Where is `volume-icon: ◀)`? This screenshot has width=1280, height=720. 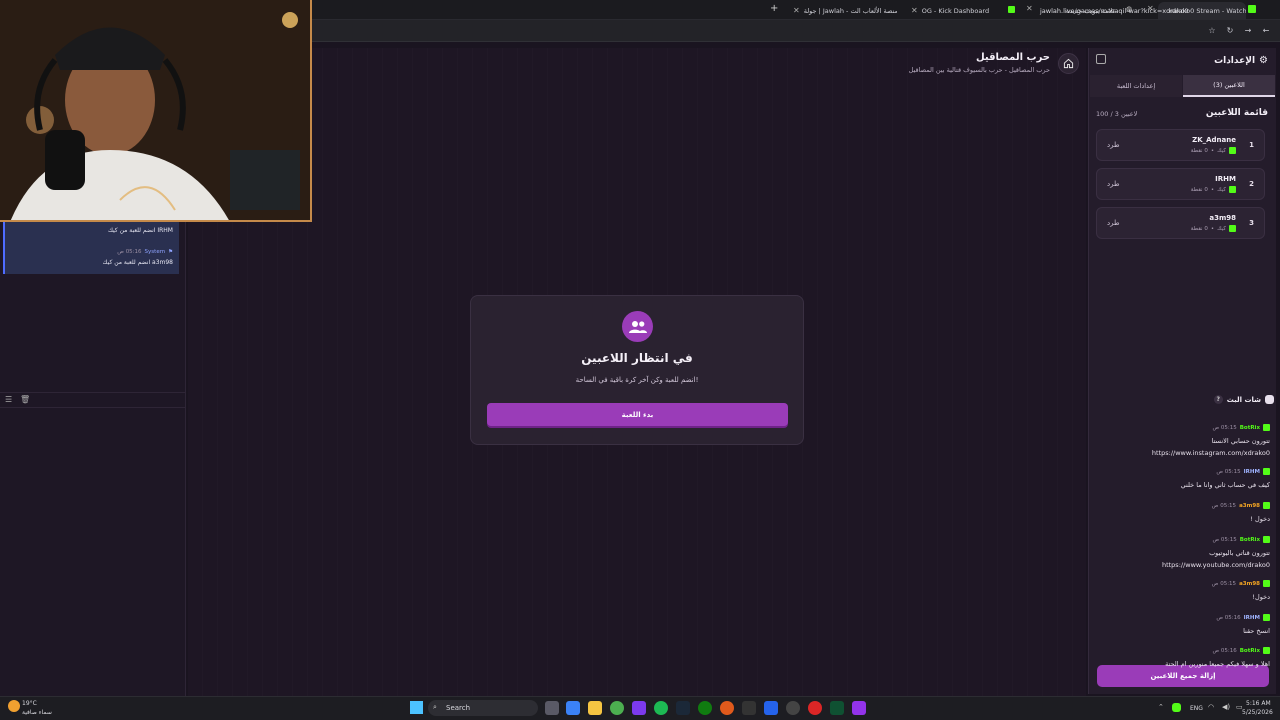 volume-icon: ◀) is located at coordinates (1226, 707).